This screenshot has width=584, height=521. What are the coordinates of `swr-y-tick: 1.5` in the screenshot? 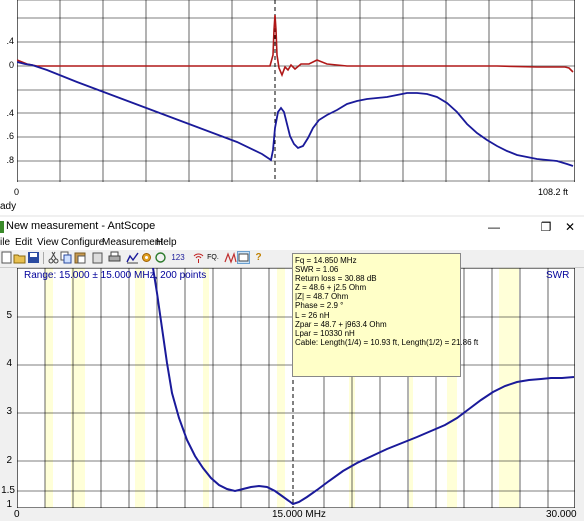 It's located at (8, 490).